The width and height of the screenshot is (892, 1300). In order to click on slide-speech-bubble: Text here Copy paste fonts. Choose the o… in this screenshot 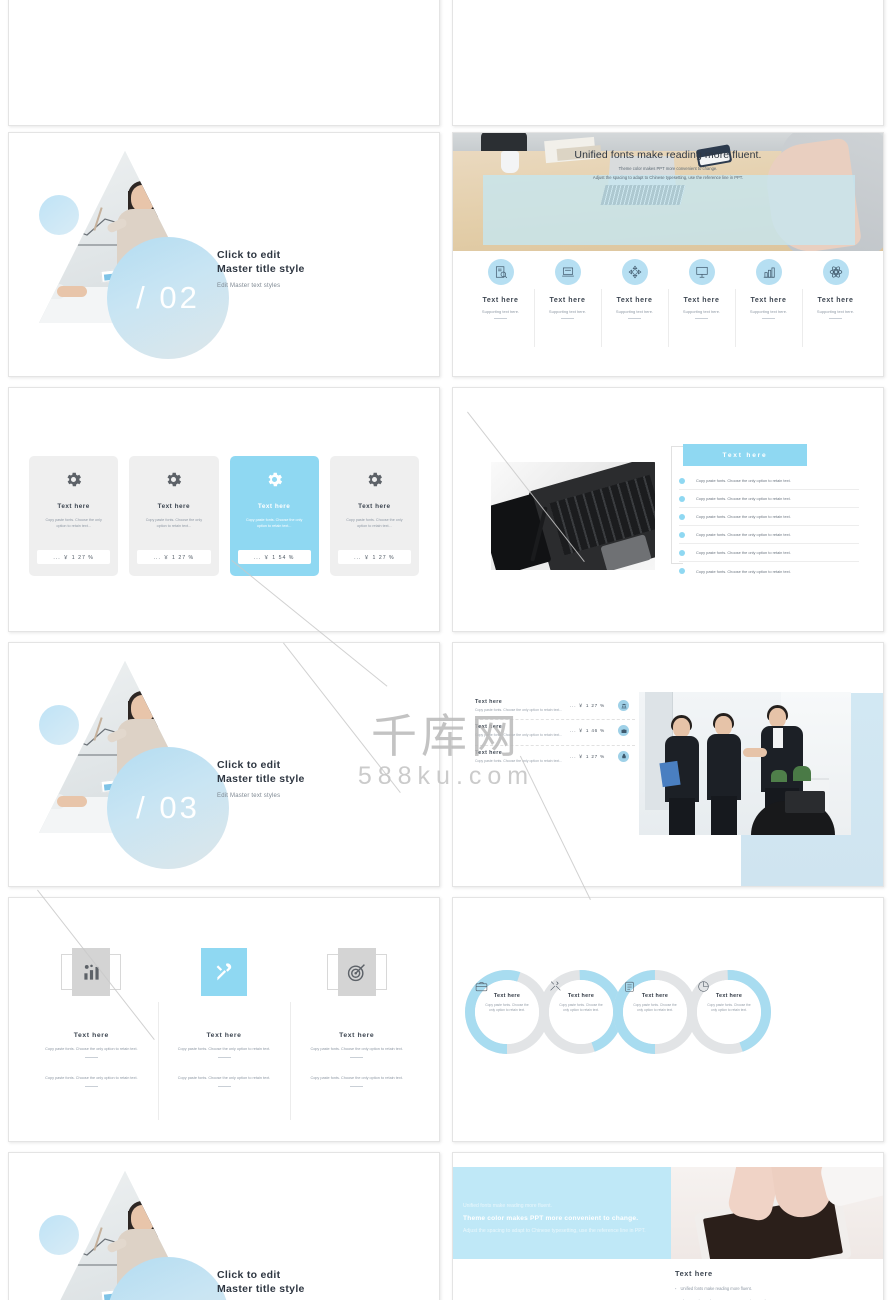, I will do `click(668, 63)`.